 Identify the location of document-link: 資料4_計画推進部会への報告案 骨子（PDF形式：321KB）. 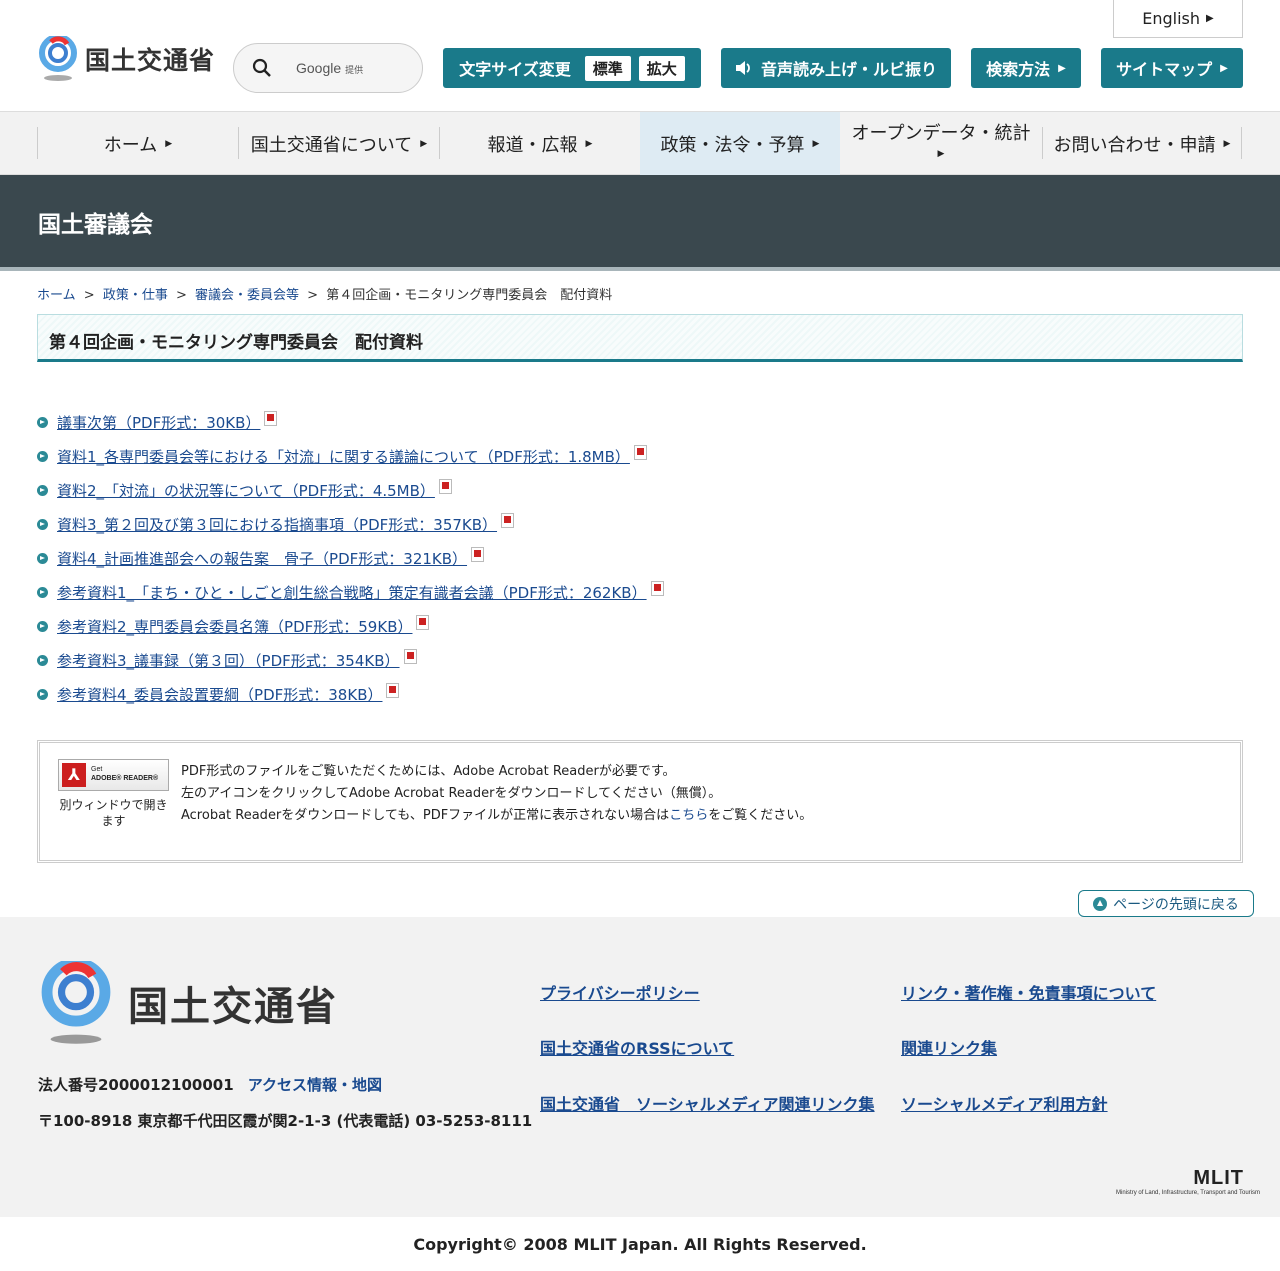
(262, 558).